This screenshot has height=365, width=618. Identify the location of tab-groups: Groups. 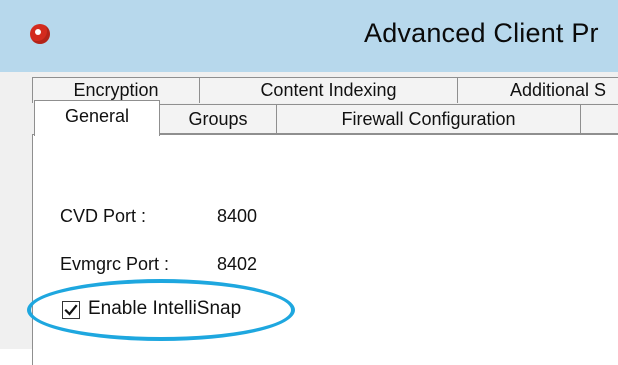
(218, 119).